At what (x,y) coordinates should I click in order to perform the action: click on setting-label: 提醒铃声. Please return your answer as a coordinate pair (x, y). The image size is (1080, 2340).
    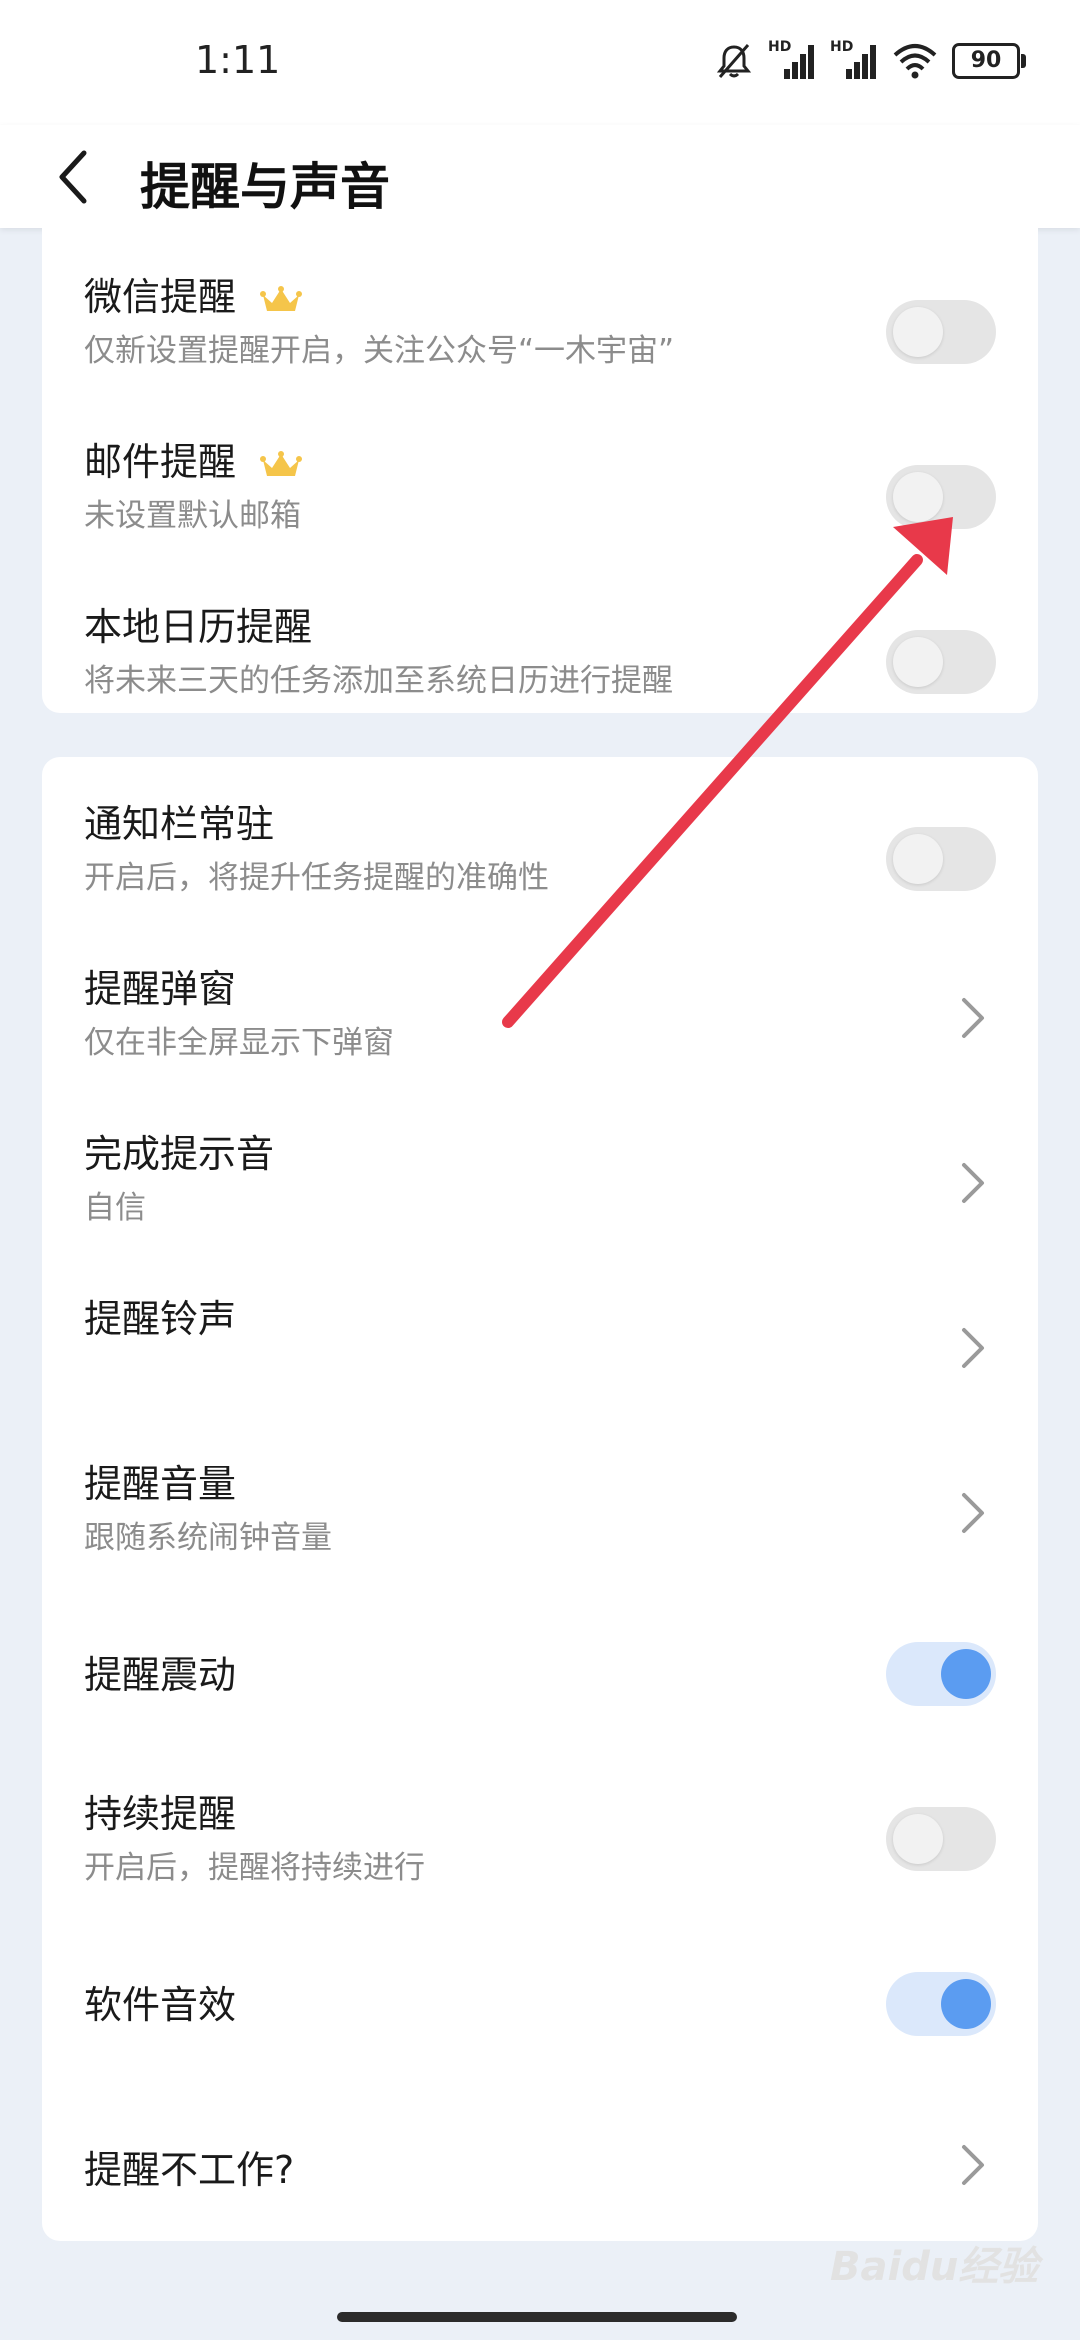
    Looking at the image, I should click on (160, 1319).